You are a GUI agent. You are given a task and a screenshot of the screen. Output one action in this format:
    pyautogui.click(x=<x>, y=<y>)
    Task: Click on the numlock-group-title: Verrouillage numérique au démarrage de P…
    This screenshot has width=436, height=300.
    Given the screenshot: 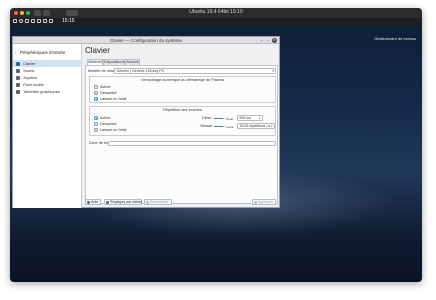 What is the action you would take?
    pyautogui.click(x=182, y=80)
    